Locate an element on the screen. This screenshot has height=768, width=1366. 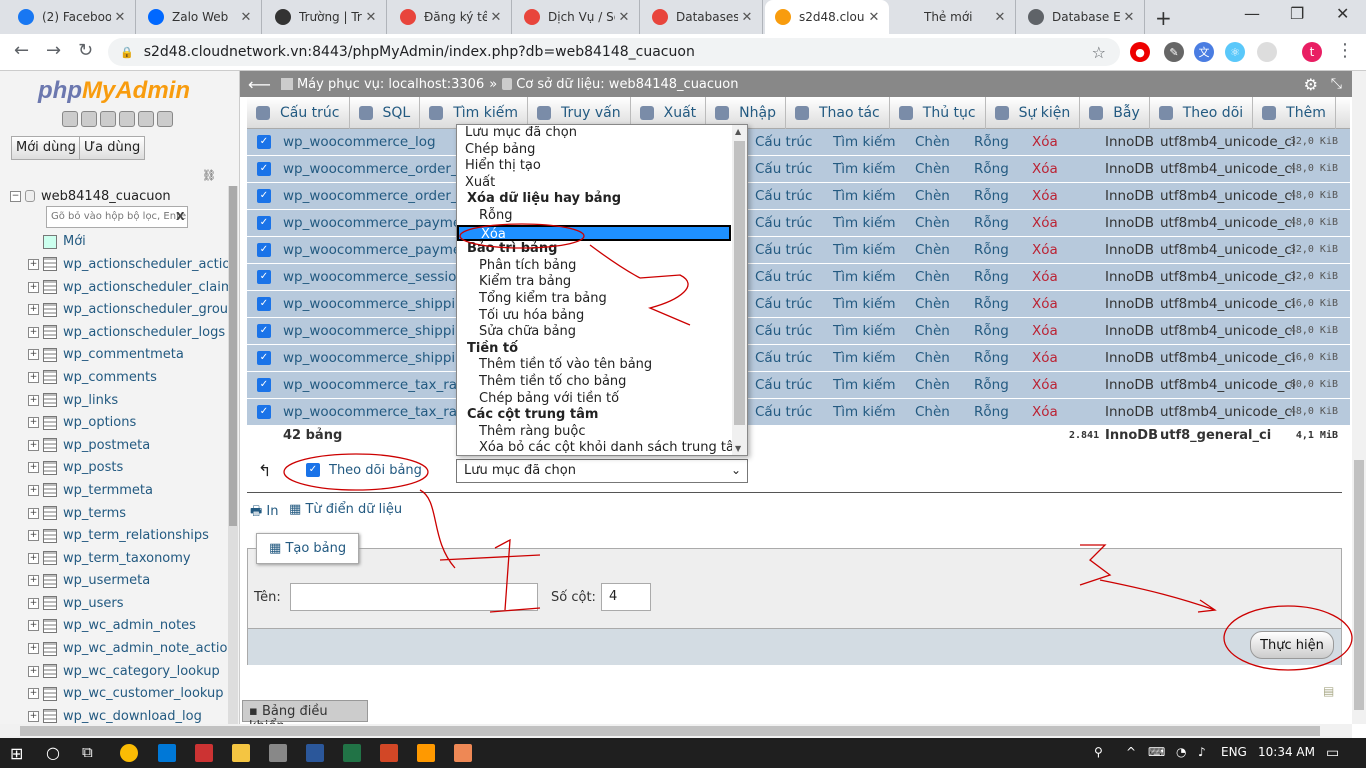
collapse-icon: − is located at coordinates (15, 196).